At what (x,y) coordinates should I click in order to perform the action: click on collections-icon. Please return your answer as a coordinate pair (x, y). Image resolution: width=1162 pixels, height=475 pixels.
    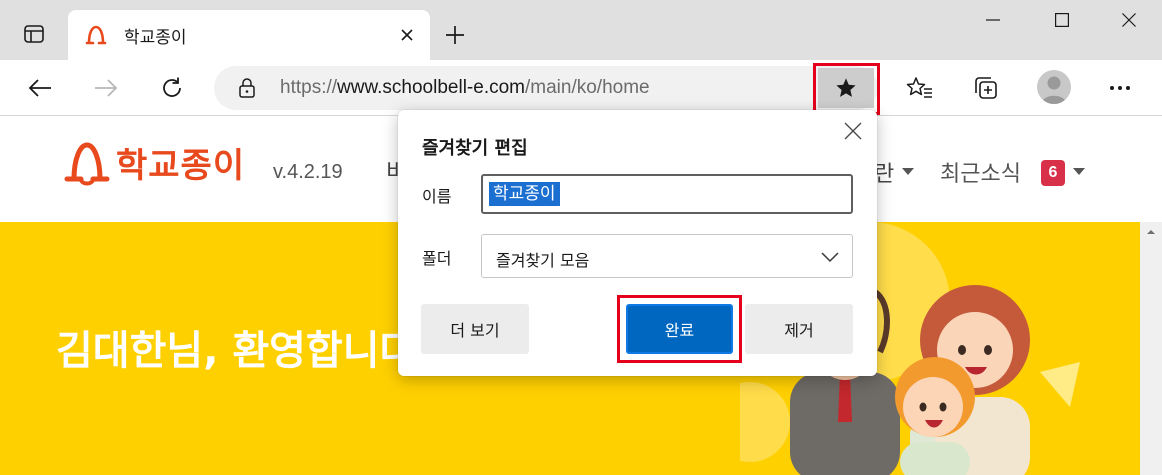
    Looking at the image, I should click on (986, 88).